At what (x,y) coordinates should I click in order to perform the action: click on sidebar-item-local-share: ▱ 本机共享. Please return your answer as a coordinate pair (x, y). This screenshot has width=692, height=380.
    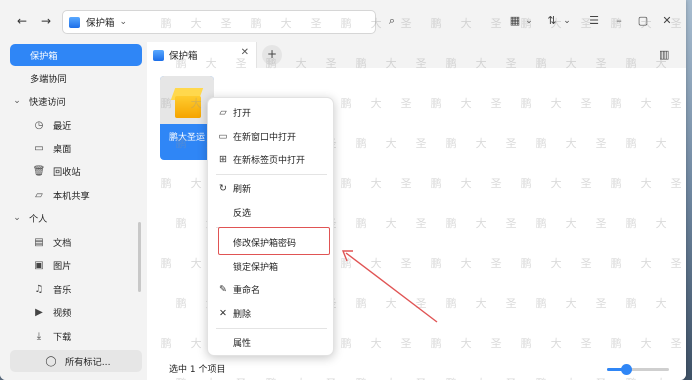
    Looking at the image, I should click on (76, 195).